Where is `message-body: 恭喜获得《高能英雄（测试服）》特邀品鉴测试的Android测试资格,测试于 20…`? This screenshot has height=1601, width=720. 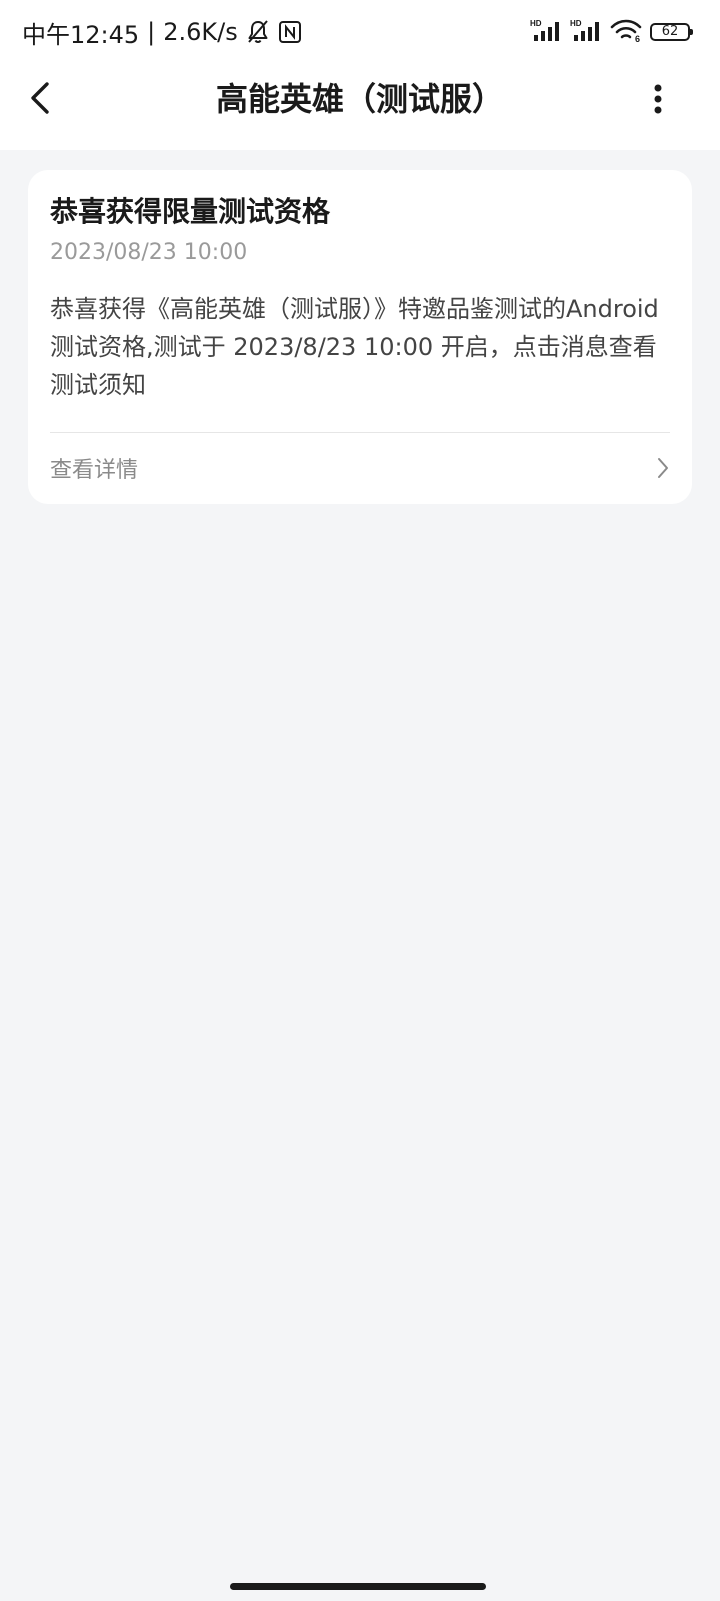 message-body: 恭喜获得《高能英雄（测试服）》特邀品鉴测试的Android测试资格,测试于 20… is located at coordinates (354, 347).